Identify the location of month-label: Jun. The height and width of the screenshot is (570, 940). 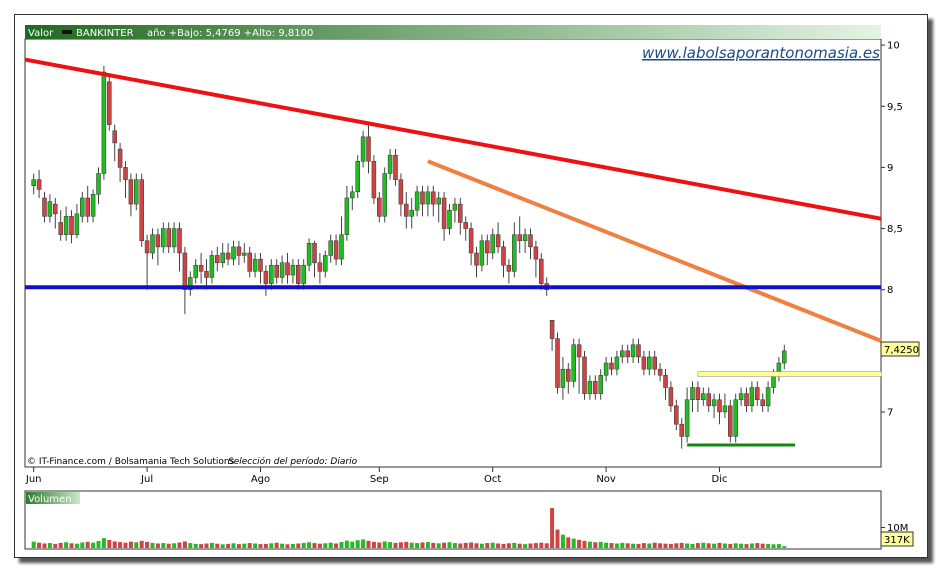
(33, 479).